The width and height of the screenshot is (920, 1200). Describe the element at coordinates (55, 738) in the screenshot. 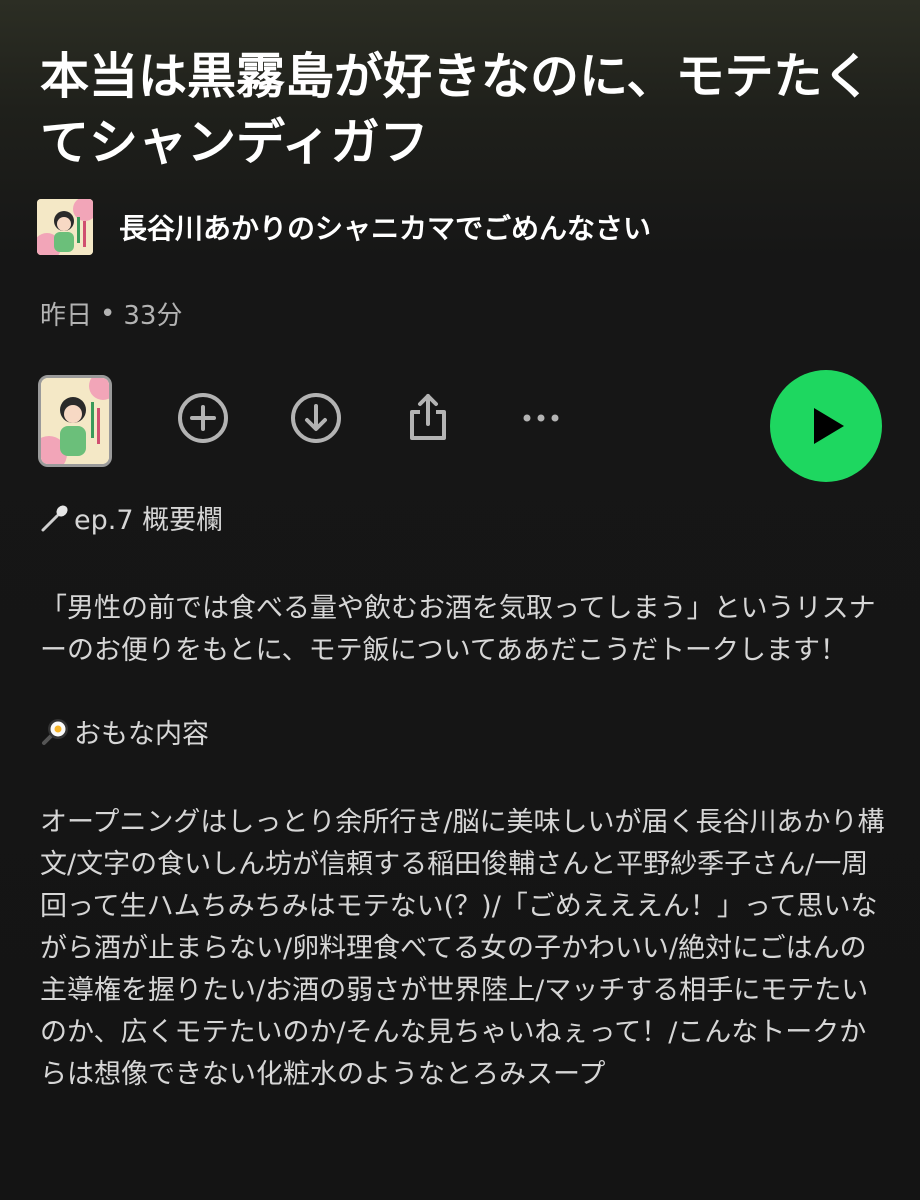

I see `frying-pan-icon` at that location.